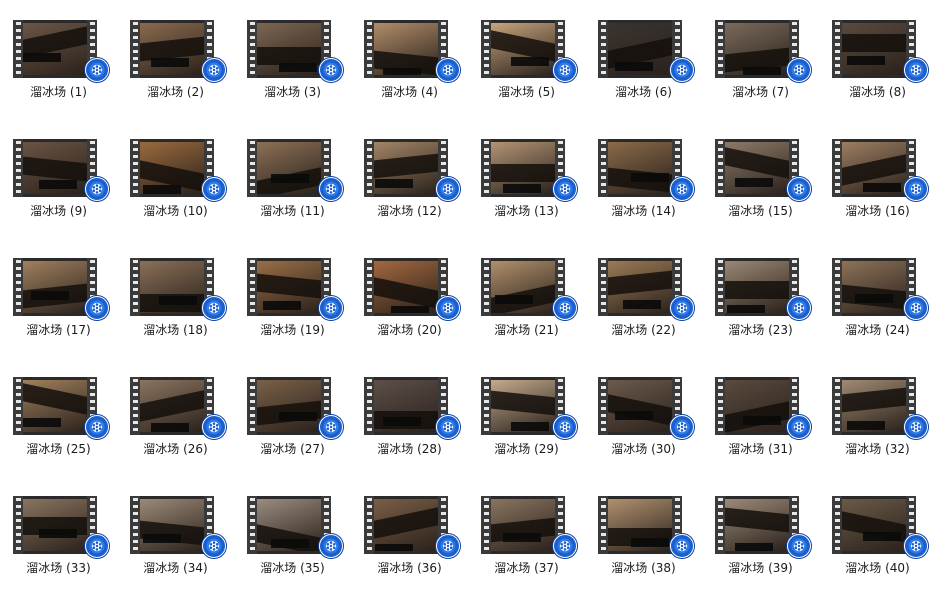 Image resolution: width=938 pixels, height=593 pixels. What do you see at coordinates (760, 211) in the screenshot?
I see `file-name-label: 溜冰场 (15)` at bounding box center [760, 211].